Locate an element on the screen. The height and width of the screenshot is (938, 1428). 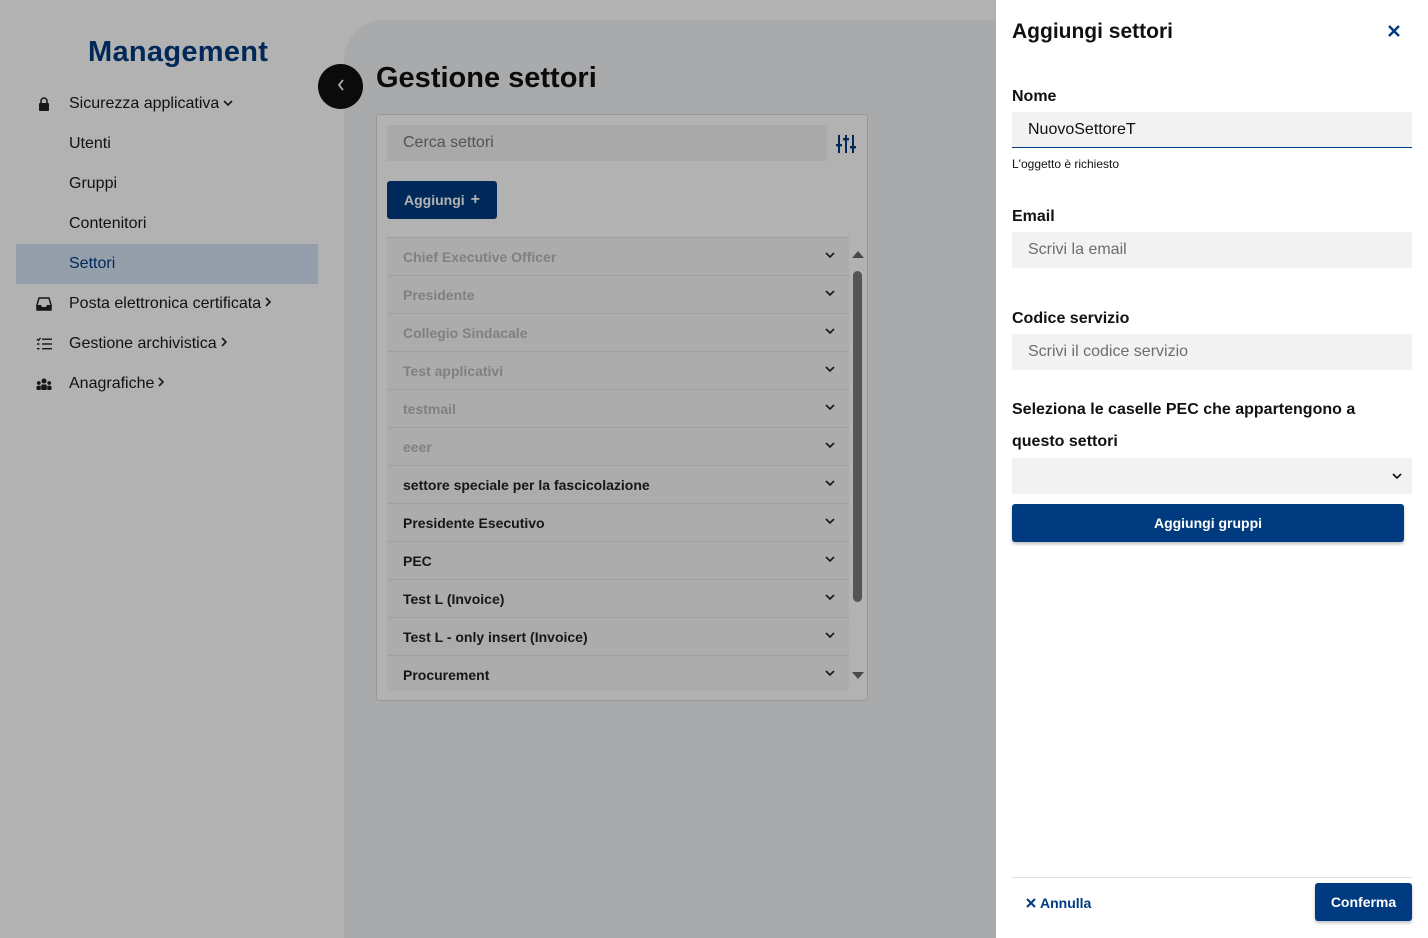
nome-label: Nome is located at coordinates (1034, 96).